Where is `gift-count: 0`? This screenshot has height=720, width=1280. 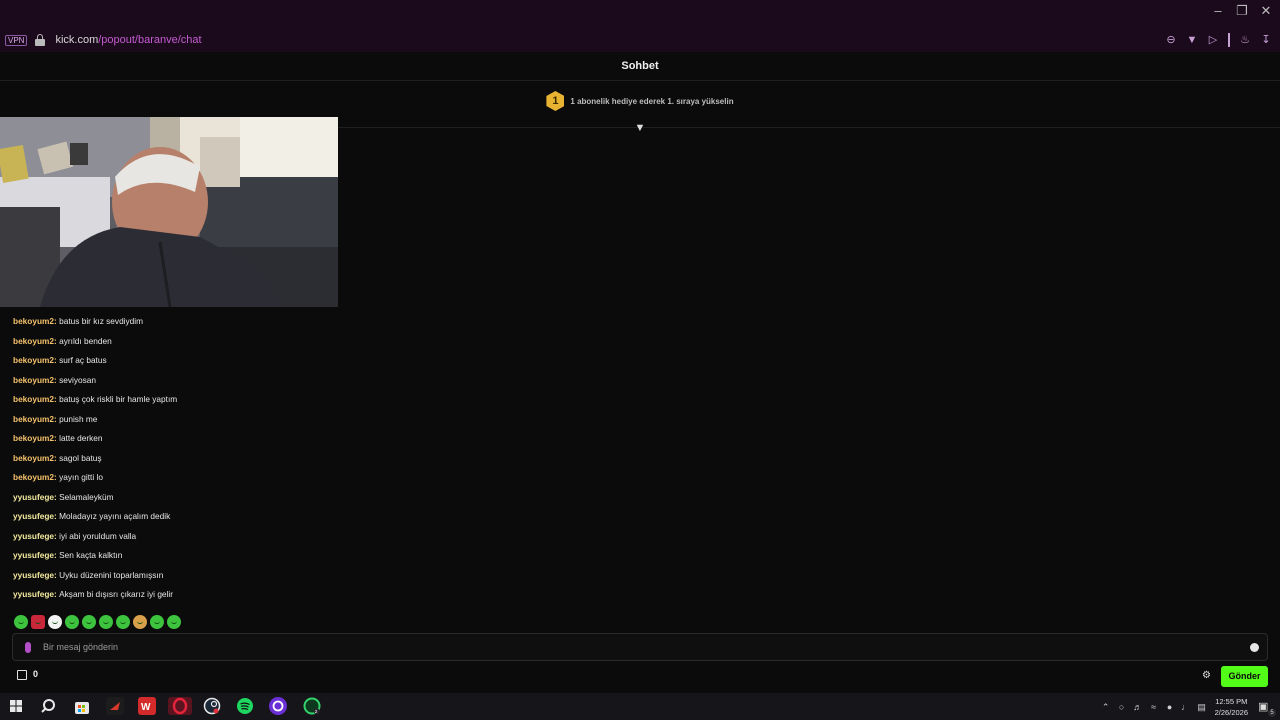
gift-count: 0 is located at coordinates (36, 674).